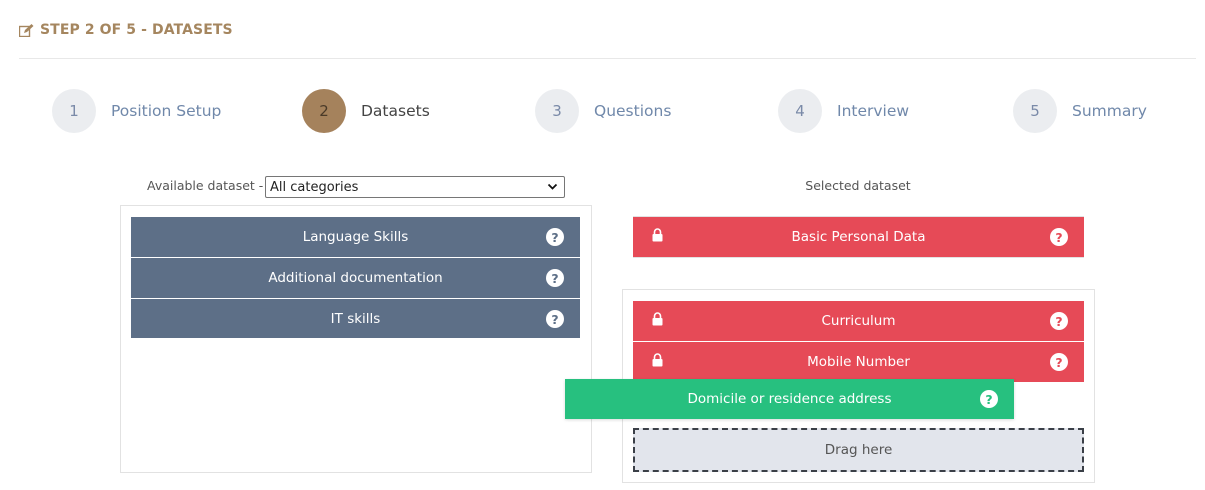 Image resolution: width=1205 pixels, height=490 pixels. What do you see at coordinates (74, 111) in the screenshot?
I see `step-number: 1` at bounding box center [74, 111].